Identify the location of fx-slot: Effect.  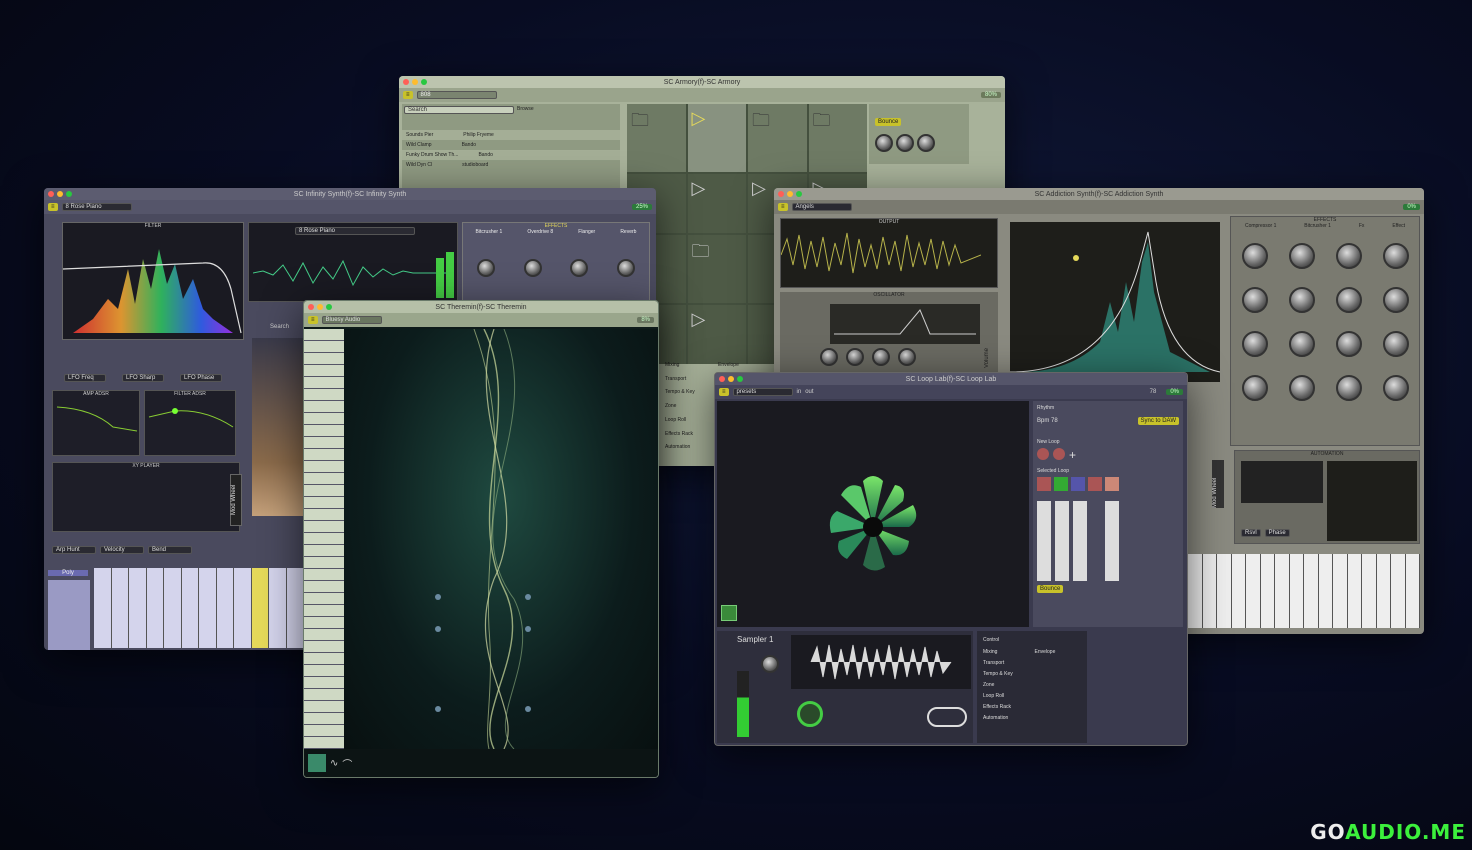
(1398, 226).